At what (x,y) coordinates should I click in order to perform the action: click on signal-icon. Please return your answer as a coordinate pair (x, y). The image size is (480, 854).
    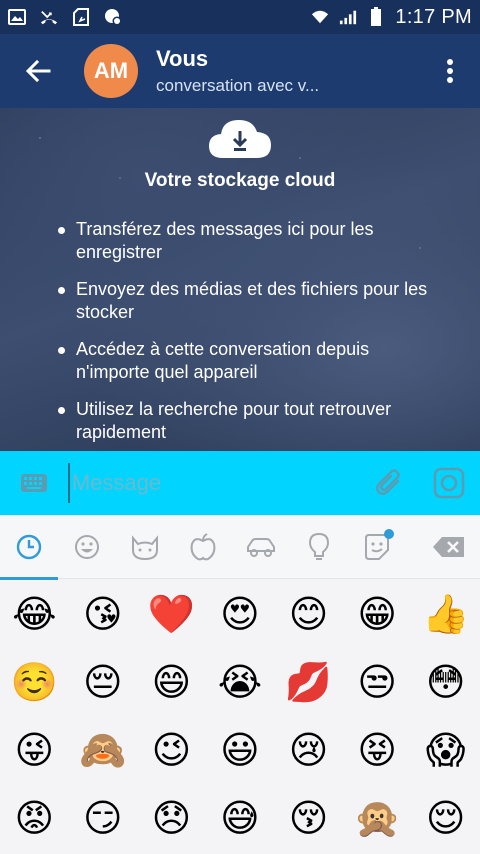
    Looking at the image, I should click on (348, 17).